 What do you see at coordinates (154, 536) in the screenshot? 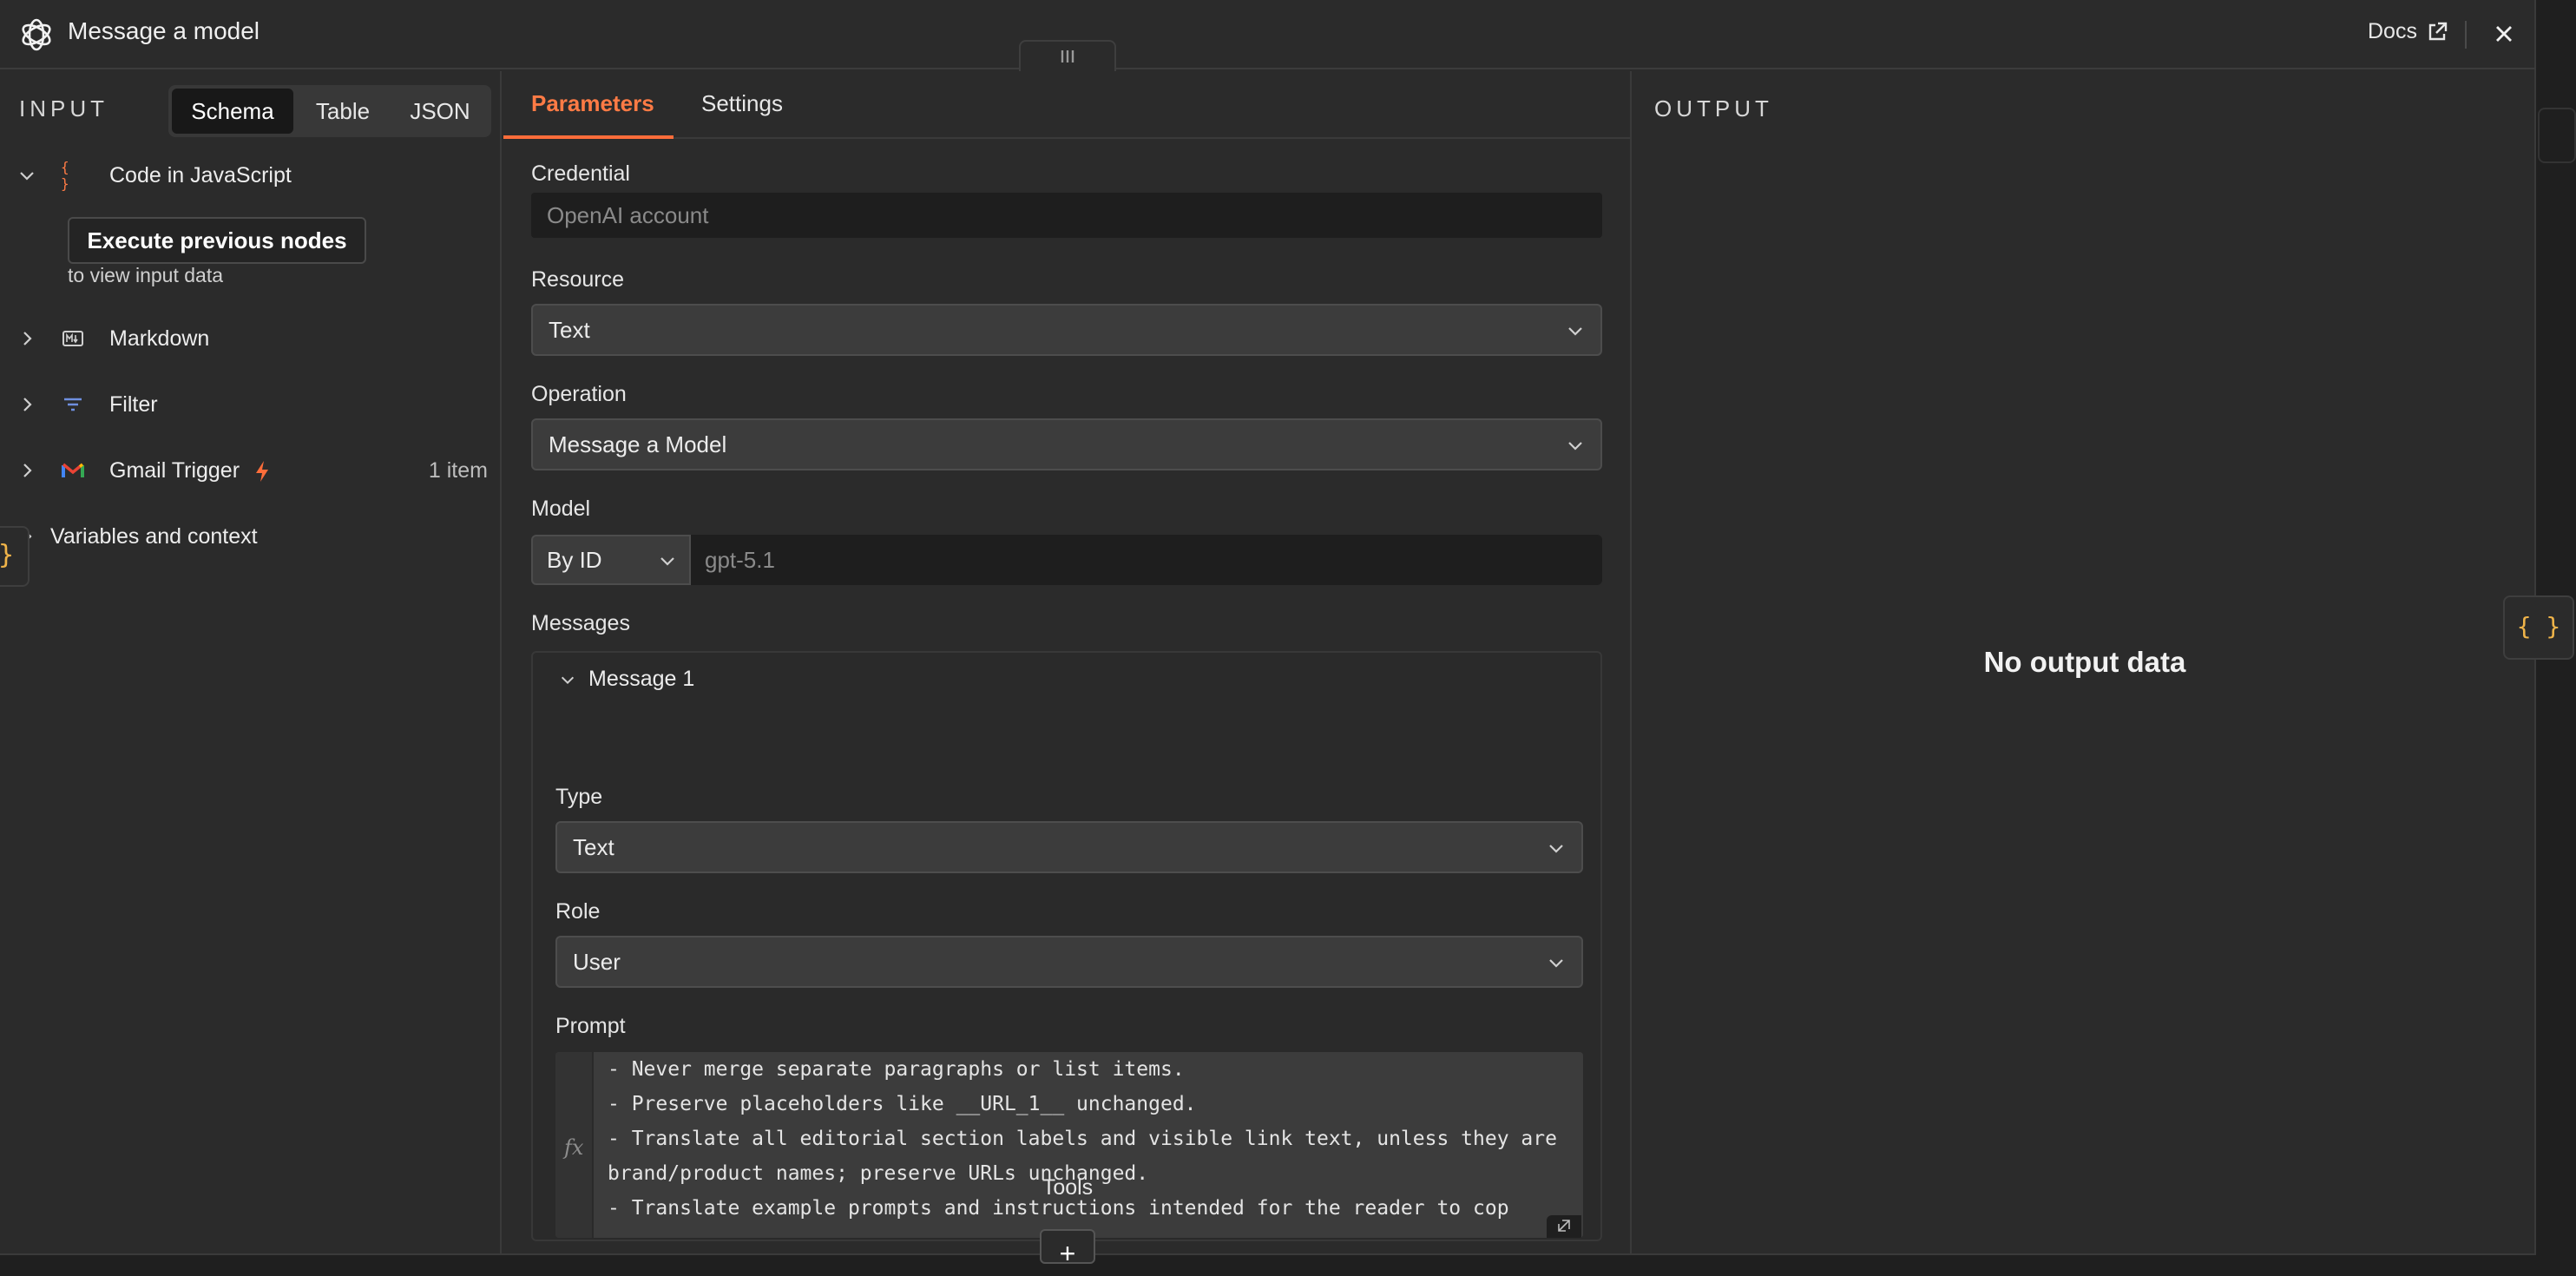
I see `node-label: Variables and context` at bounding box center [154, 536].